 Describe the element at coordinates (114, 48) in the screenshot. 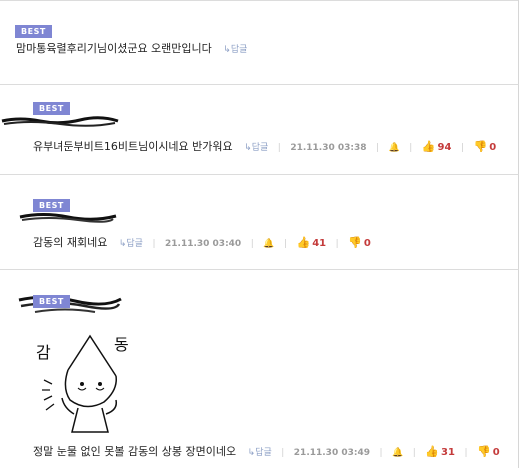

I see `comment-text: 맘마통육렬후리기님이셨군요 오랜만입니다` at that location.